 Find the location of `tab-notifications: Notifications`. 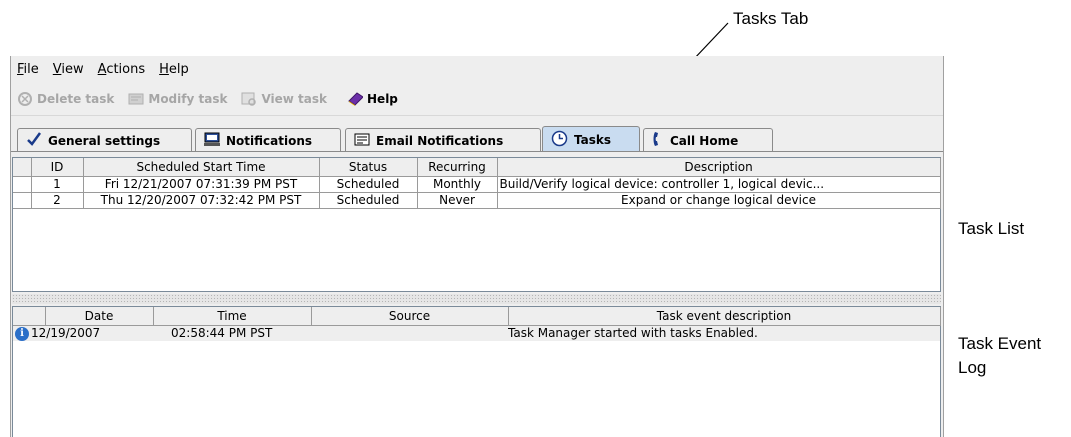

tab-notifications: Notifications is located at coordinates (268, 140).